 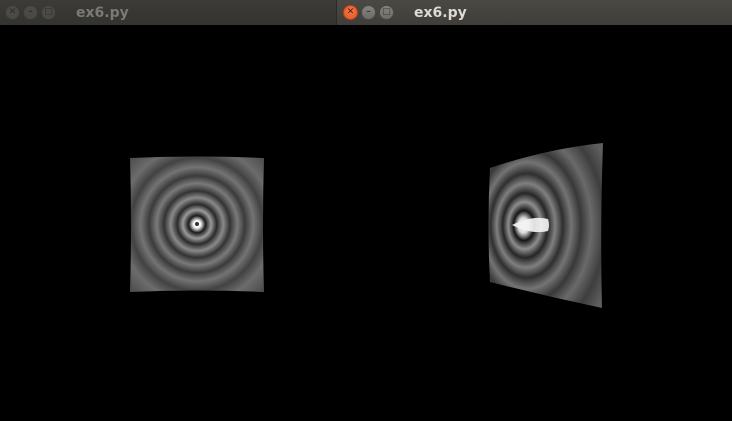 I want to click on ripple-render-right, so click(x=545, y=225).